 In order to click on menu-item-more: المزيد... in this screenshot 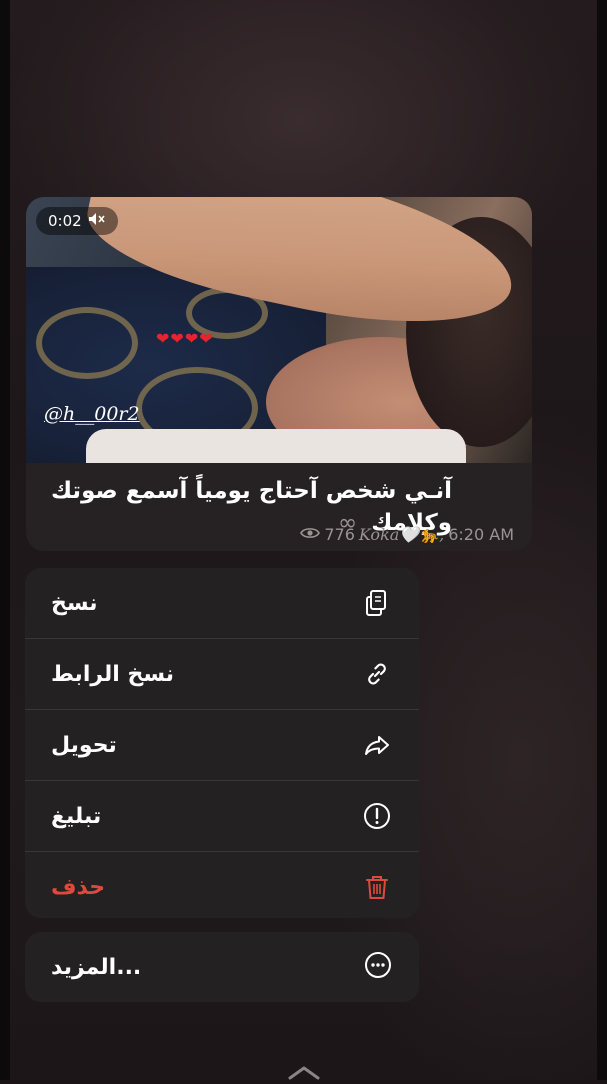, I will do `click(222, 967)`.